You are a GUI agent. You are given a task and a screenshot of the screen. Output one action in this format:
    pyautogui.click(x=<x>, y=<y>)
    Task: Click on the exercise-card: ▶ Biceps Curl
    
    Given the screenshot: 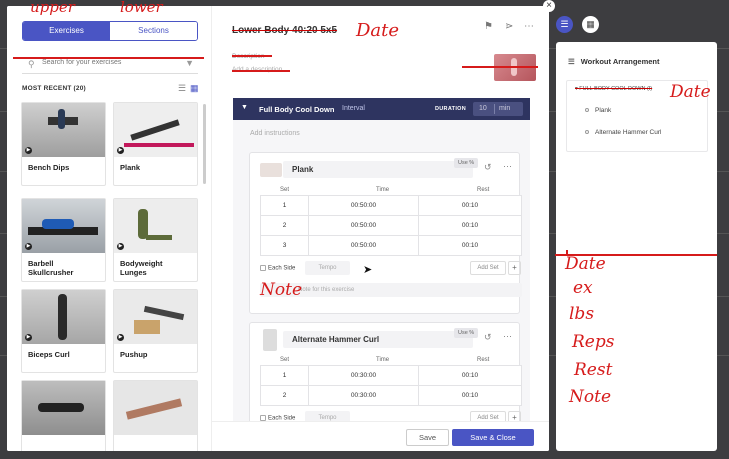 What is the action you would take?
    pyautogui.click(x=63, y=331)
    